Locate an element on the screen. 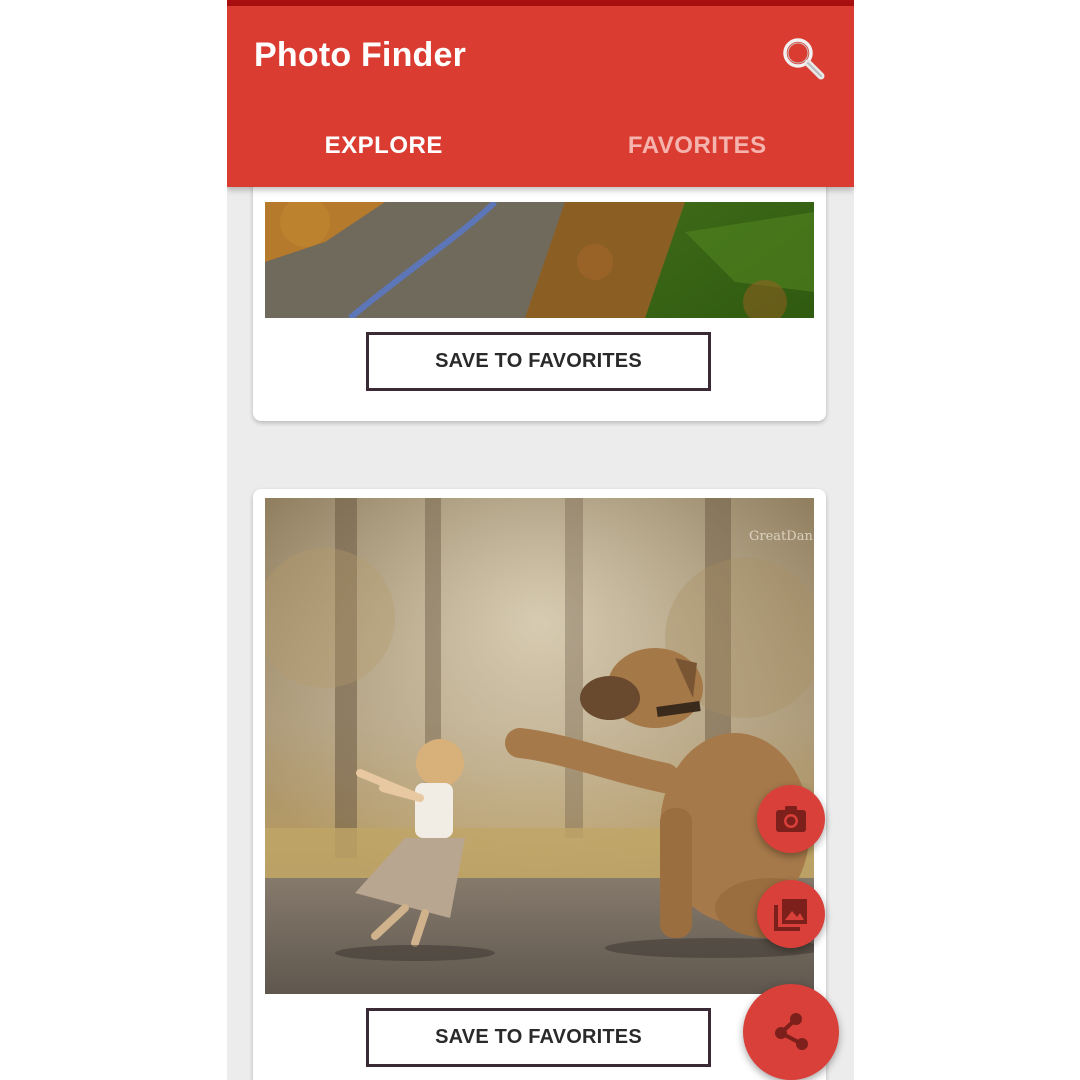 This screenshot has height=1080, width=1080. search-button is located at coordinates (804, 59).